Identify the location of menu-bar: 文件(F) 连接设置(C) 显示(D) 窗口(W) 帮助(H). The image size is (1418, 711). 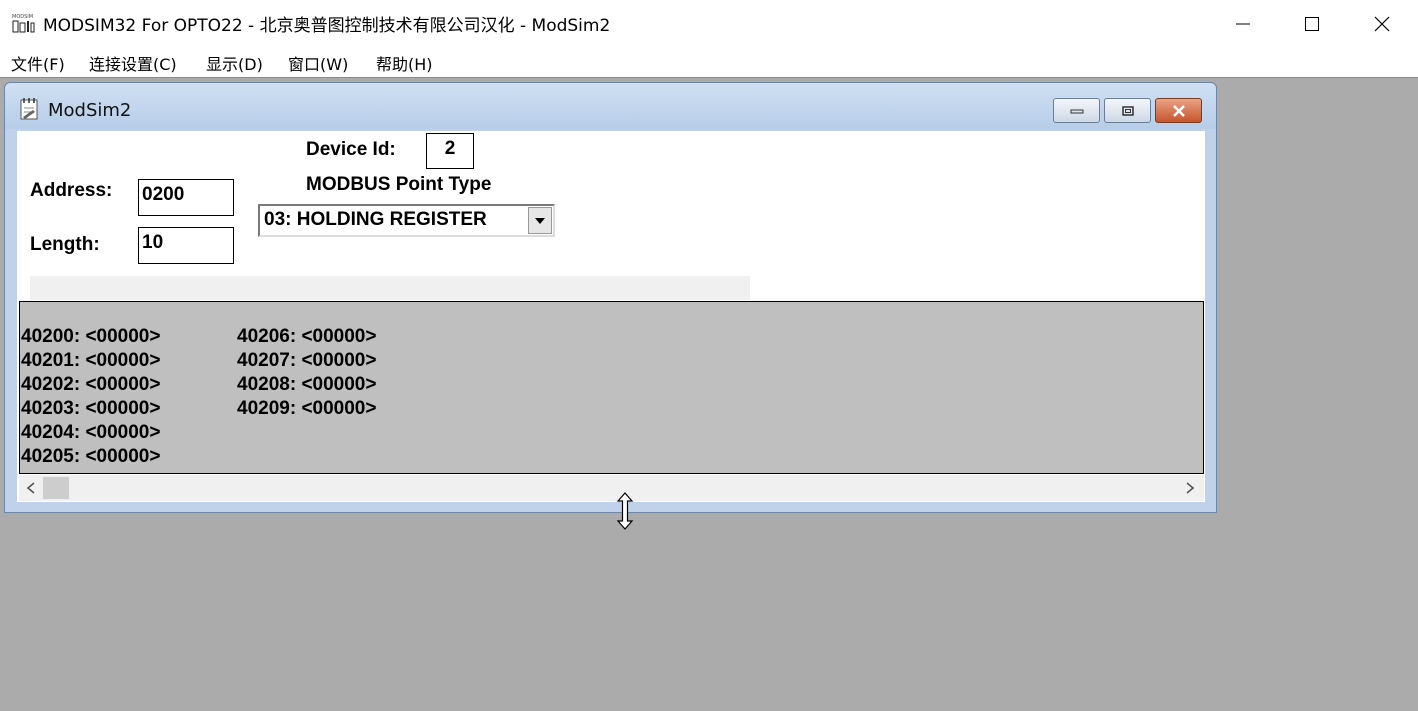
(709, 62).